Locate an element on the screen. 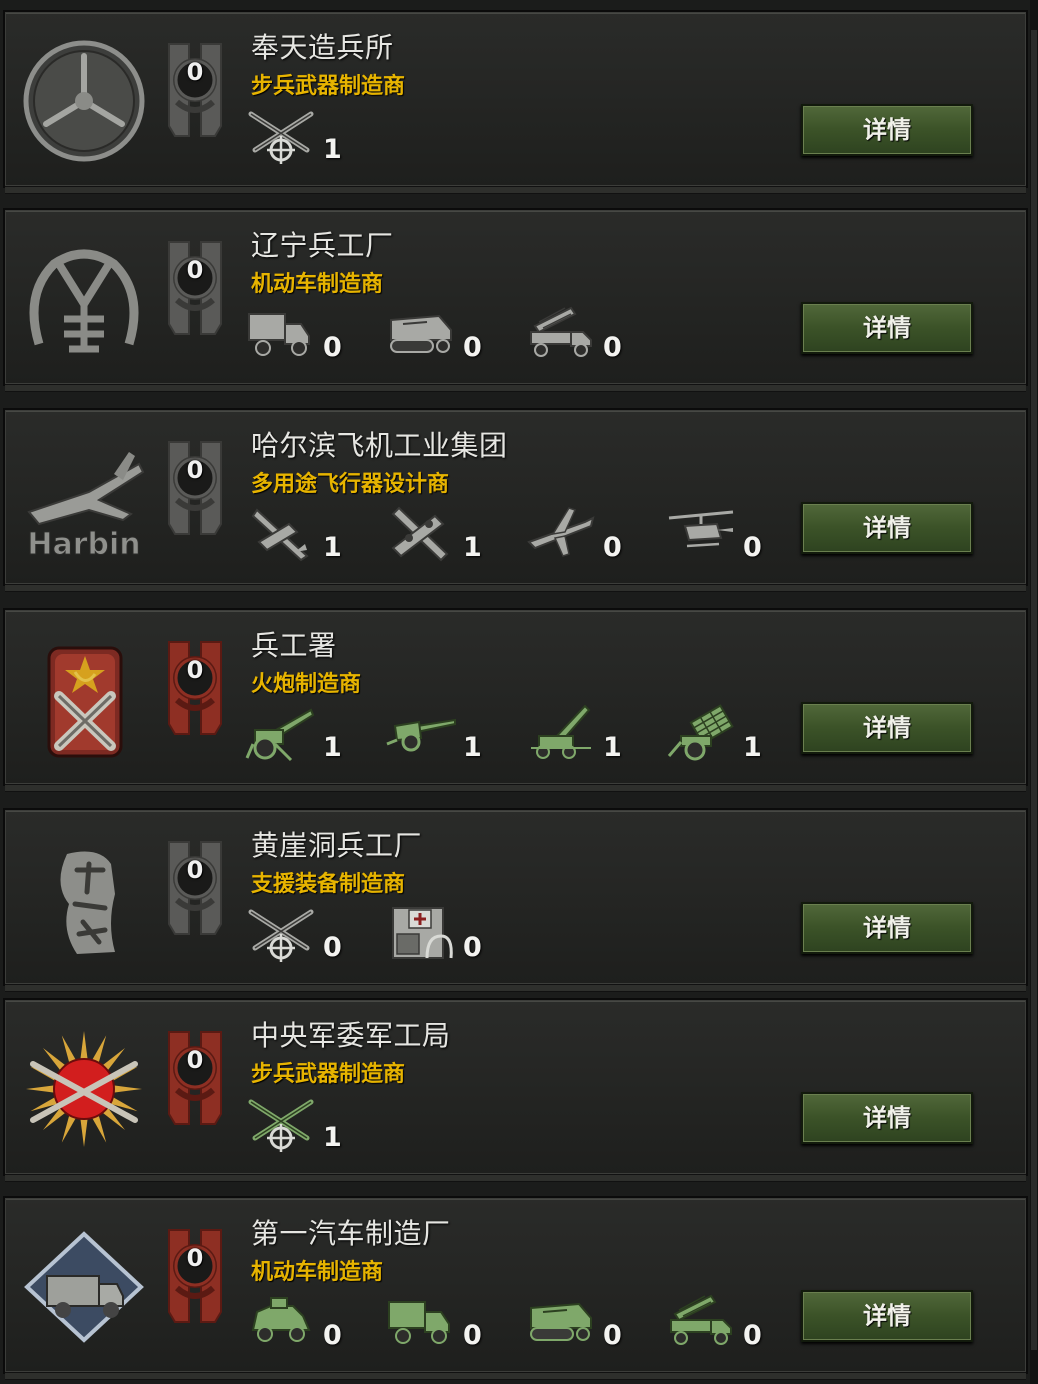  manufacturer-name: 哈尔滨飞机工业集团 is located at coordinates (379, 445).